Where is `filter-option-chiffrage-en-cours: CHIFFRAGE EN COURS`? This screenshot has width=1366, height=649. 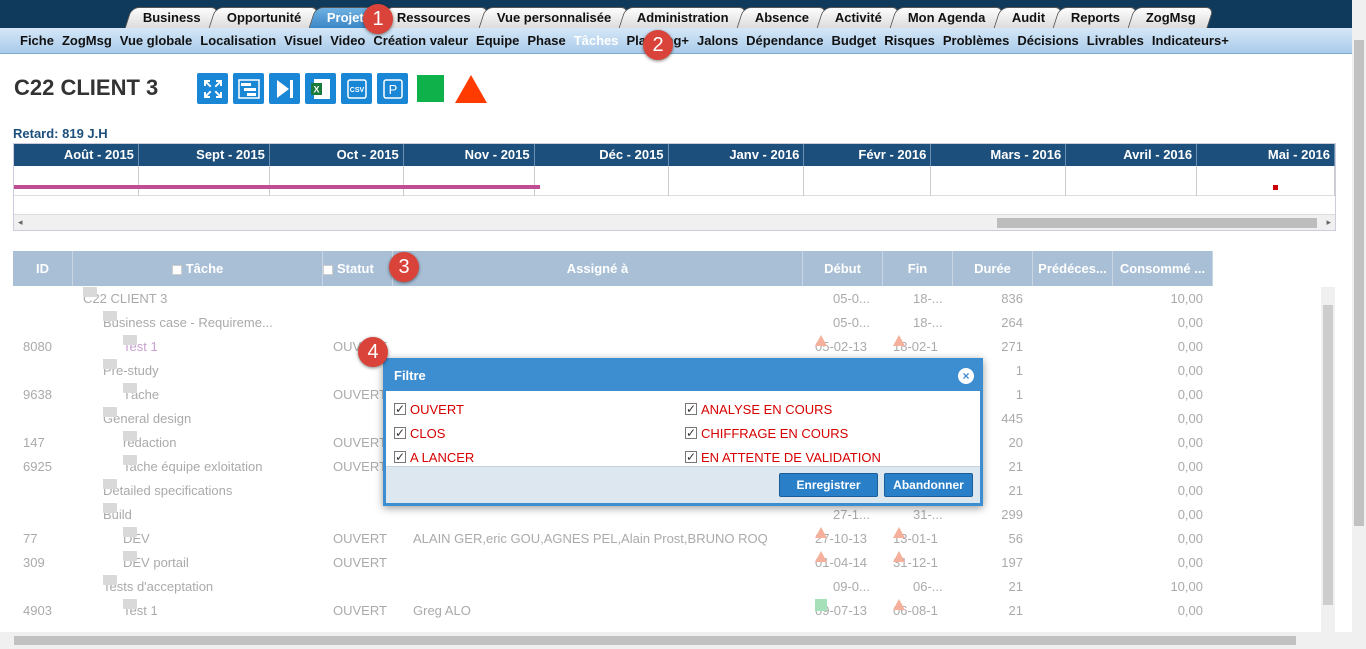
filter-option-chiffrage-en-cours: CHIFFRAGE EN COURS is located at coordinates (767, 433).